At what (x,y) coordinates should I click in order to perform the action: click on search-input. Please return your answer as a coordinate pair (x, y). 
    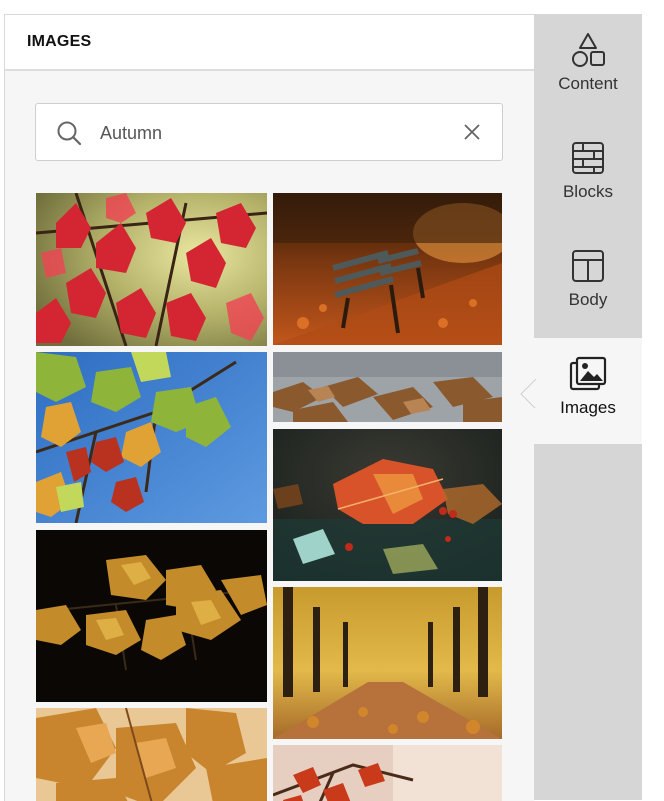
    Looking at the image, I should click on (270, 133).